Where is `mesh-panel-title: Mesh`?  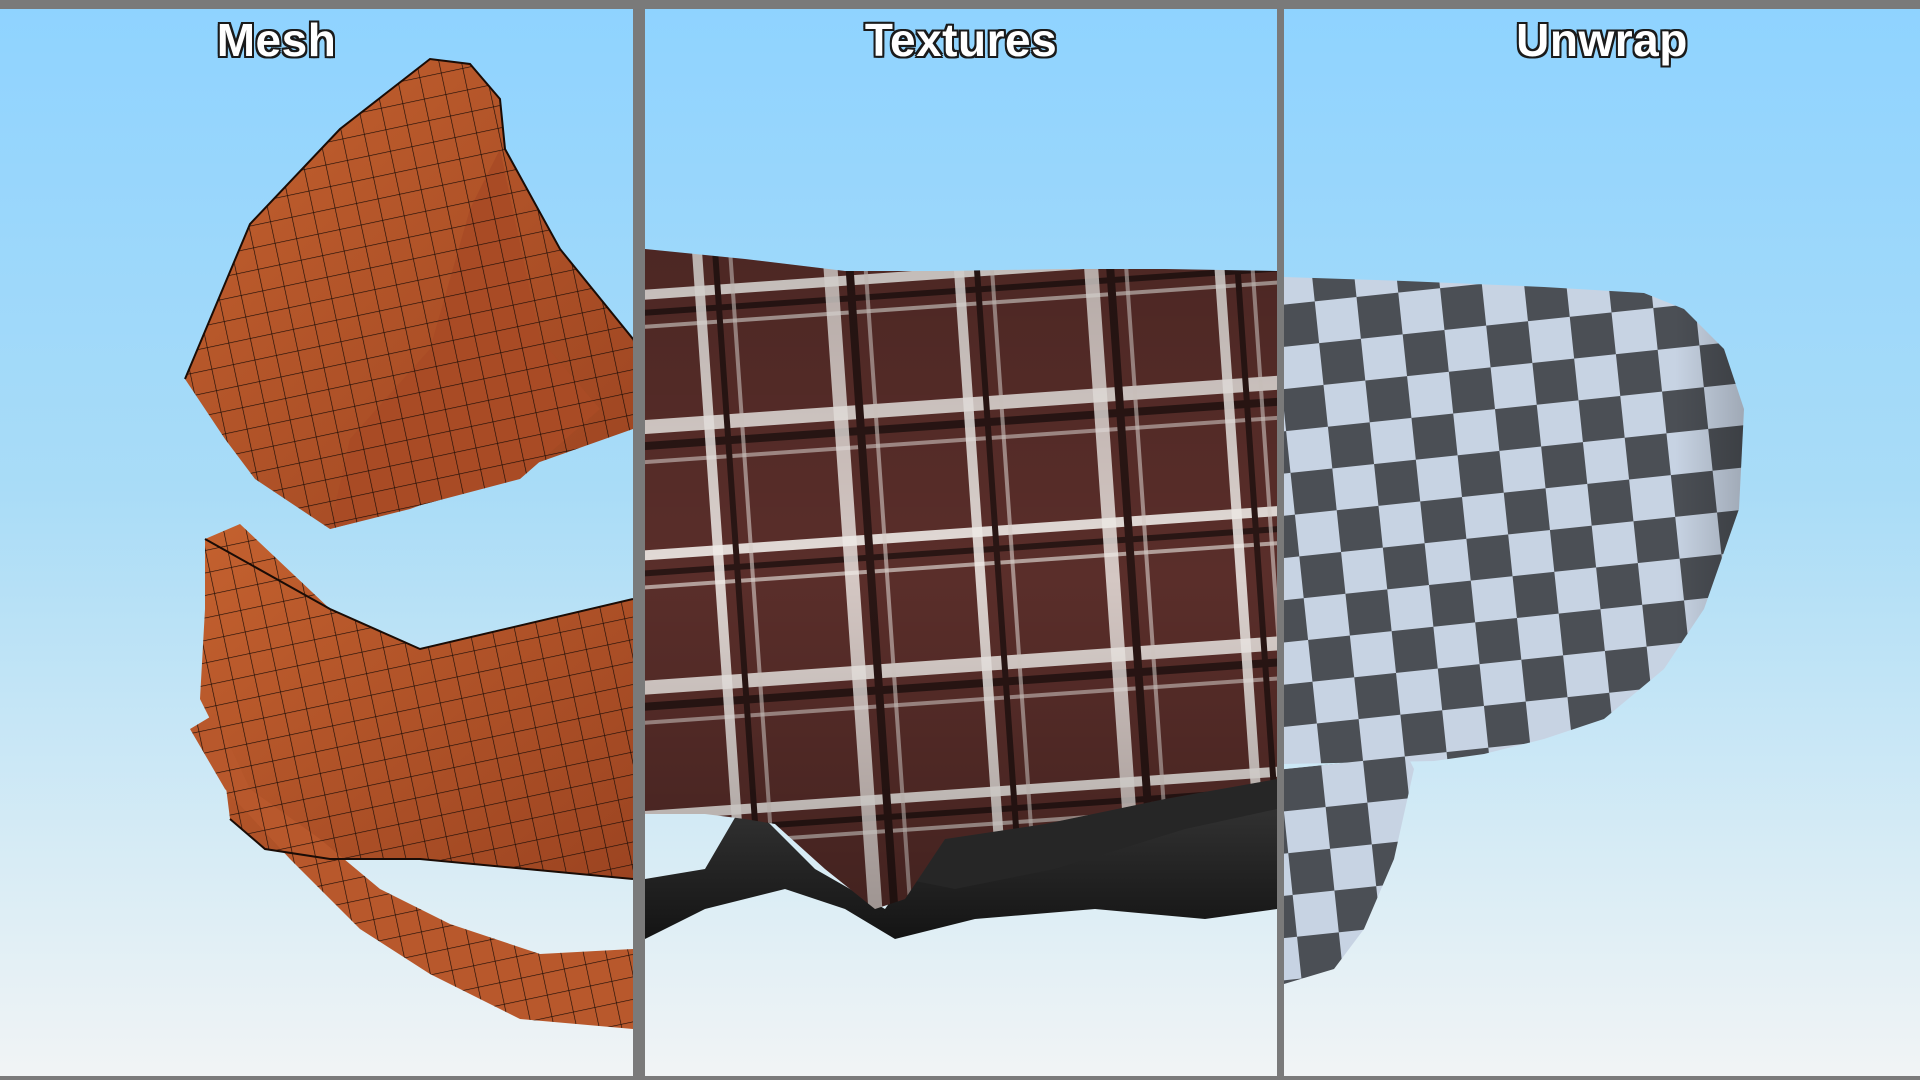 mesh-panel-title: Mesh is located at coordinates (276, 40).